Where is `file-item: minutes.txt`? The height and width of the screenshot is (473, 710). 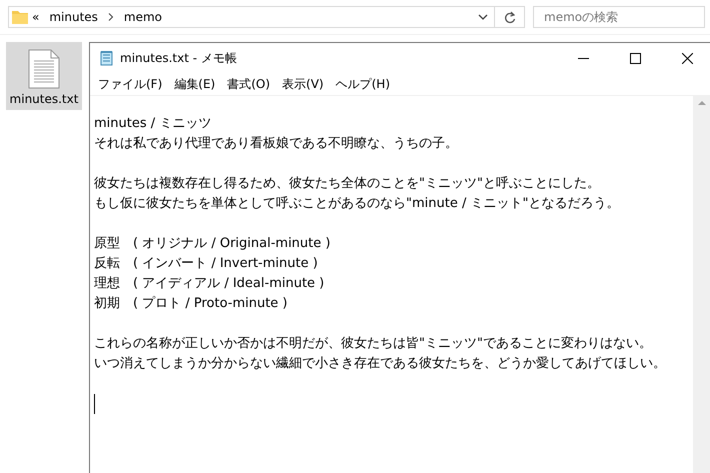 file-item: minutes.txt is located at coordinates (44, 76).